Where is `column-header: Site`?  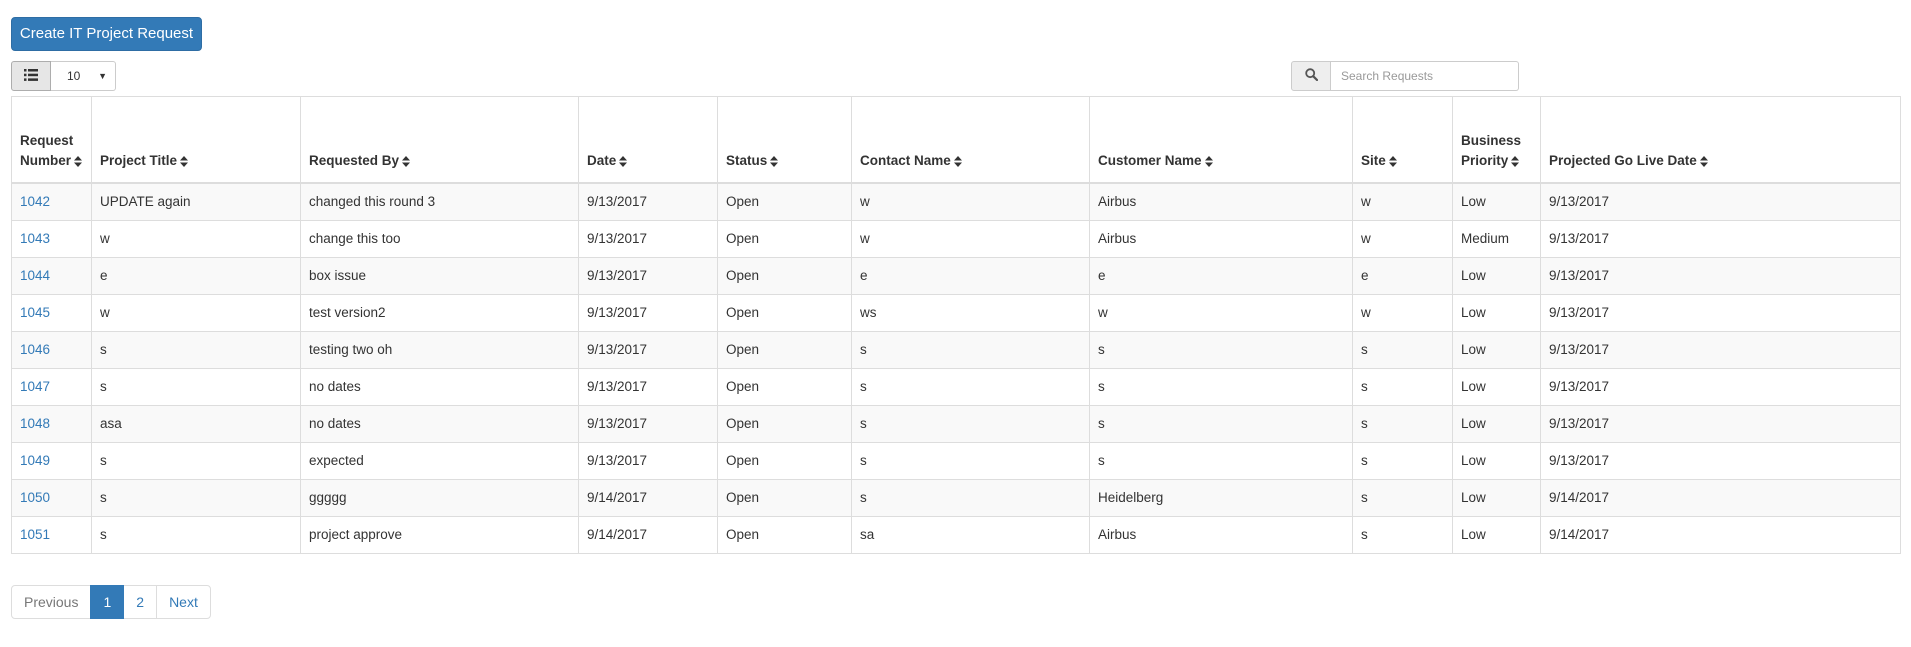 column-header: Site is located at coordinates (1402, 140).